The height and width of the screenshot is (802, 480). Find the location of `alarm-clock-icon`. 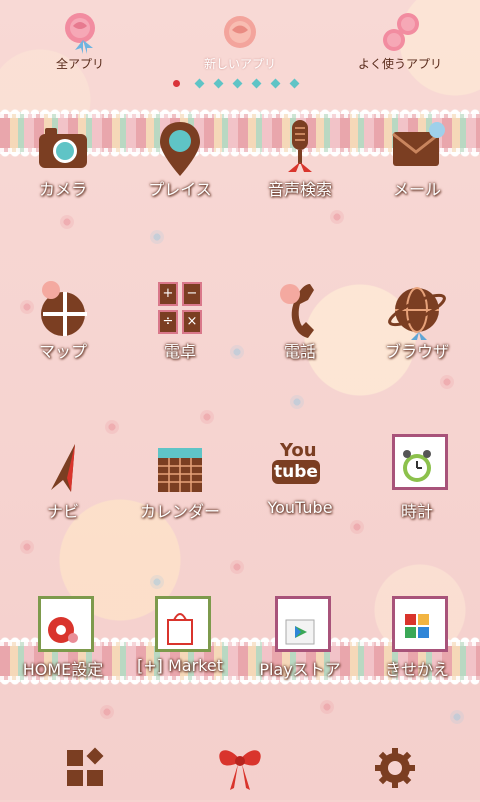

alarm-clock-icon is located at coordinates (417, 469).